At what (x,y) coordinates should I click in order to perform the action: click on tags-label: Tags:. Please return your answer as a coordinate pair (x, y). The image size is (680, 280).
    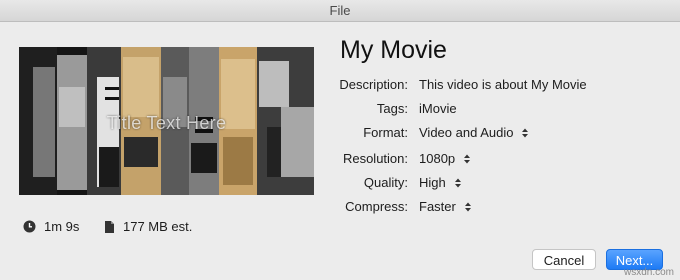
    Looking at the image, I should click on (392, 108).